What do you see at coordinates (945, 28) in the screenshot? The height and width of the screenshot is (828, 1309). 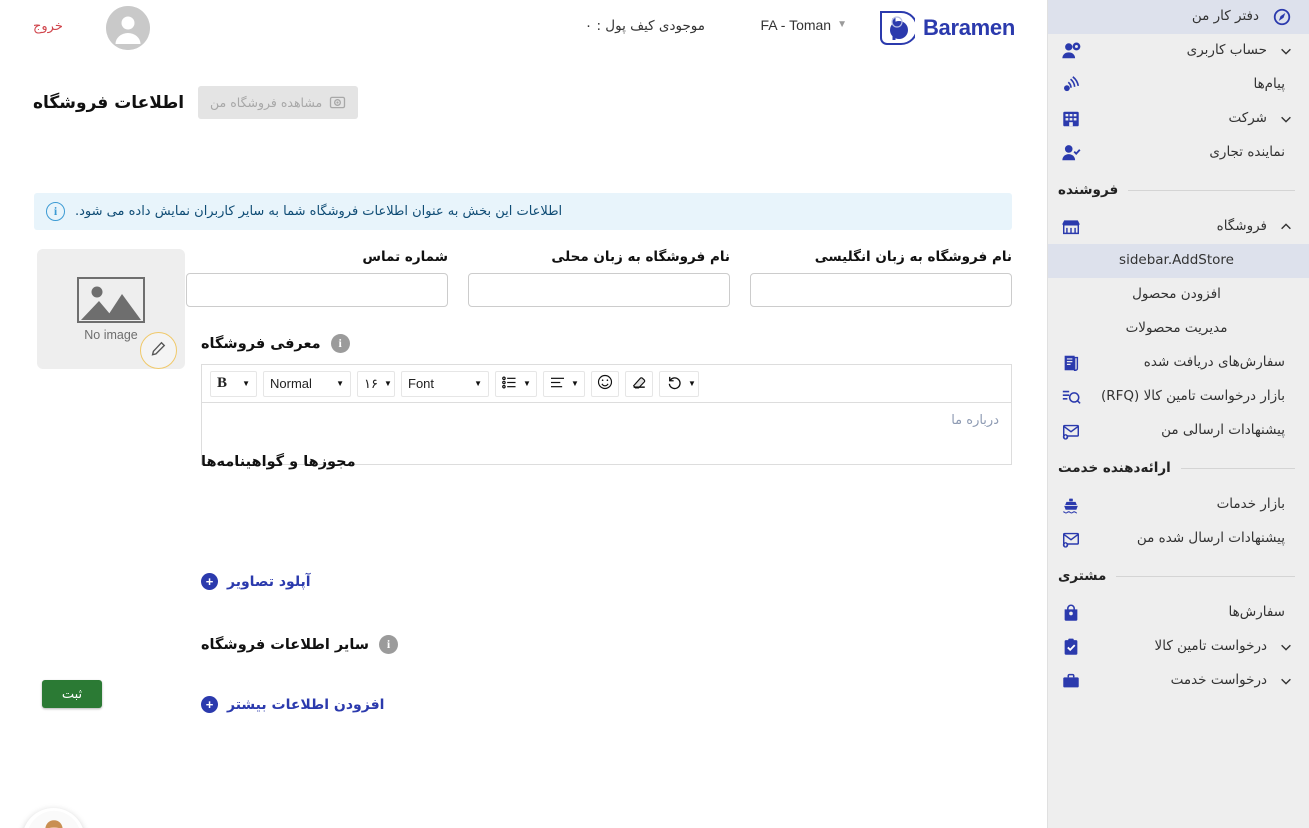 I see `brand-logo: Baramen` at bounding box center [945, 28].